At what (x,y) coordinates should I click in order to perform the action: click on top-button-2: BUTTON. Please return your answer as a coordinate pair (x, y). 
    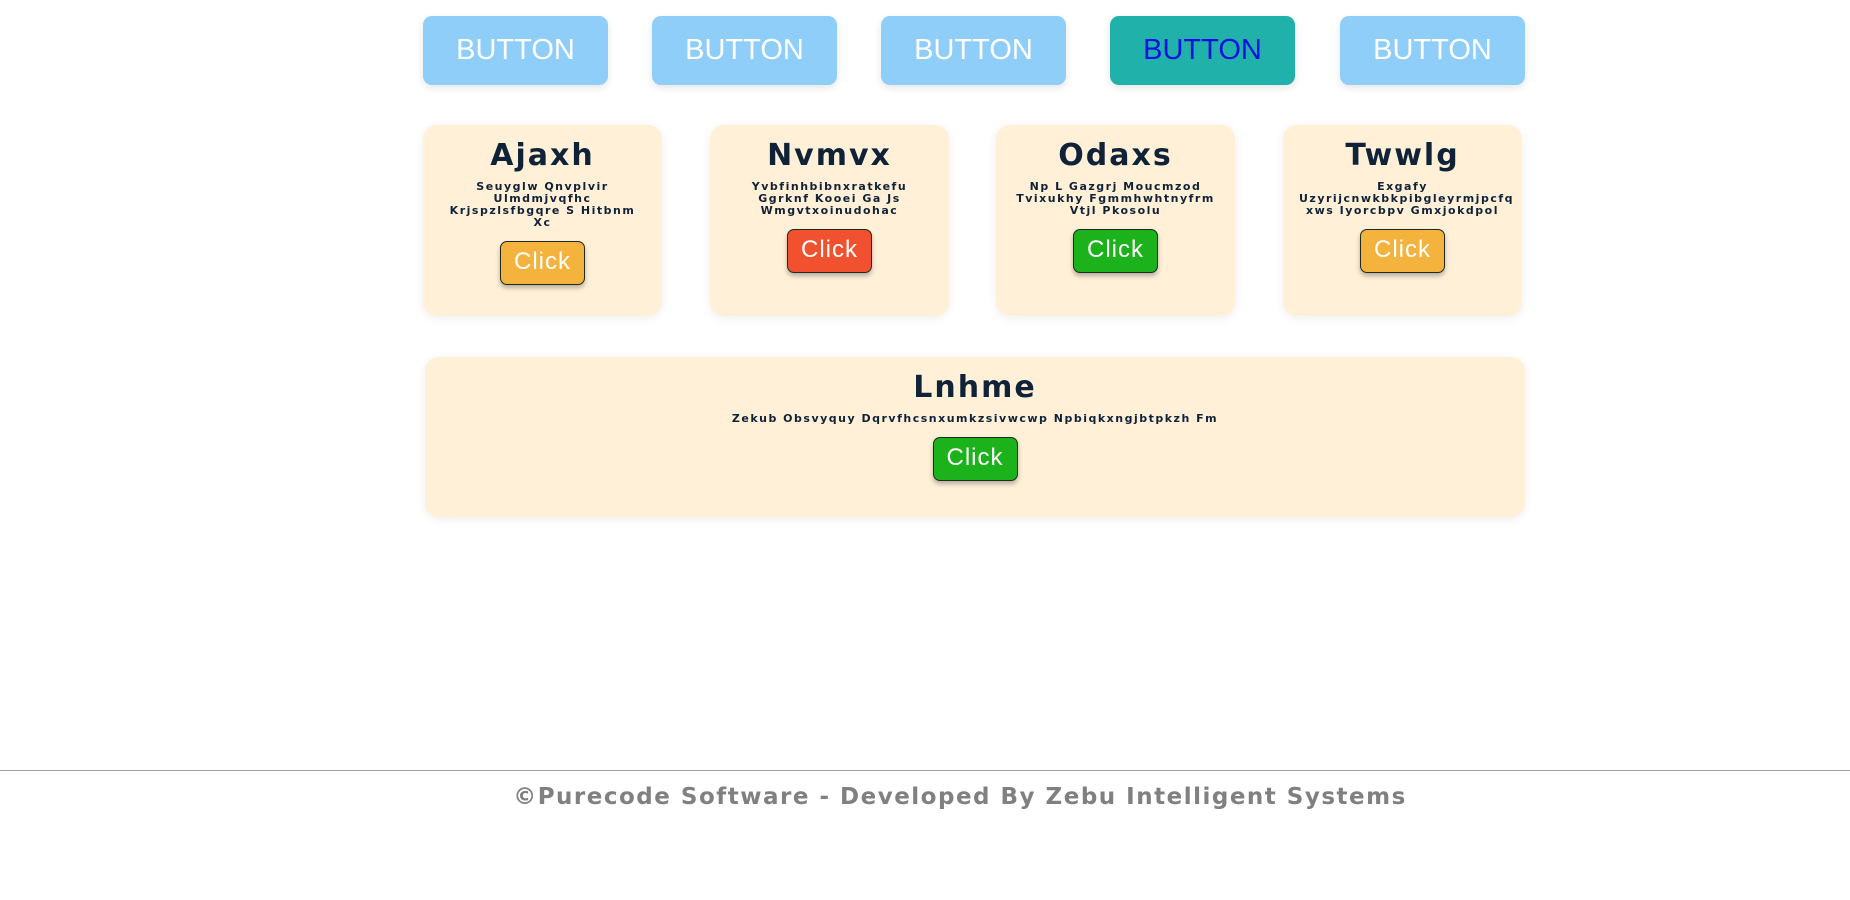
    Looking at the image, I should click on (744, 50).